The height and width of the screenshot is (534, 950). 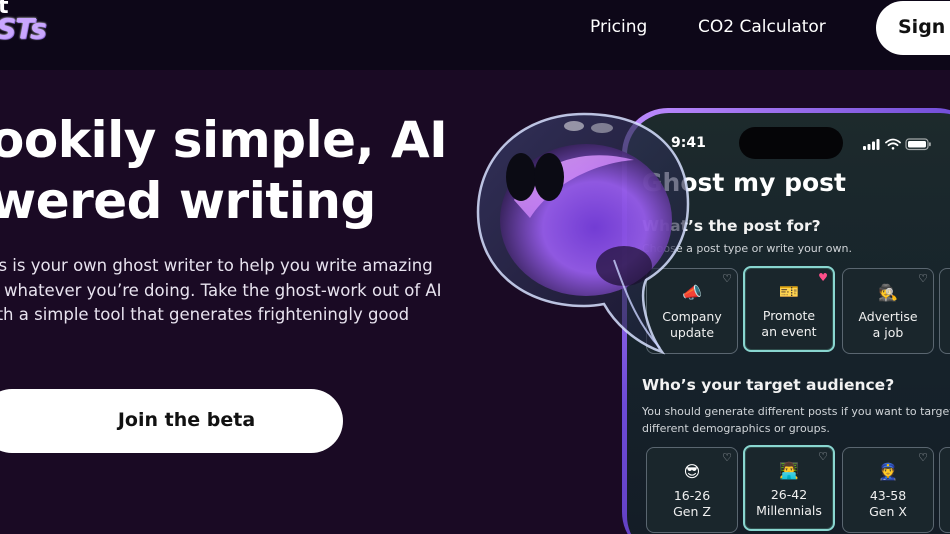 I want to click on audience-card-gen-z: ♡ 😎 16-26 Gen Z, so click(x=692, y=490).